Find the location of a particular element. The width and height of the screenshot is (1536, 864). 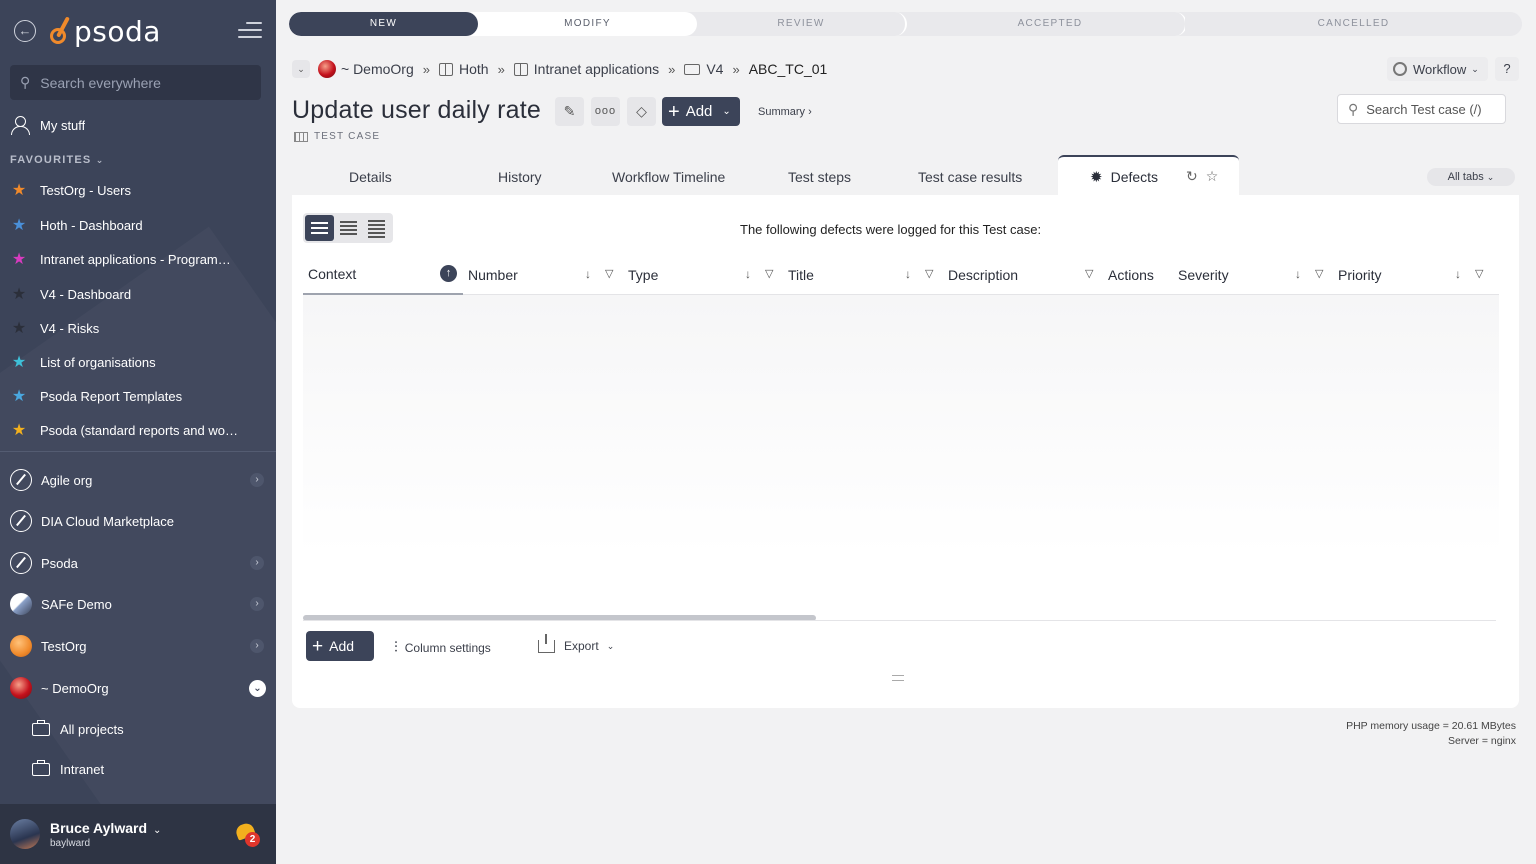

add-defect-button: + Add is located at coordinates (340, 646).